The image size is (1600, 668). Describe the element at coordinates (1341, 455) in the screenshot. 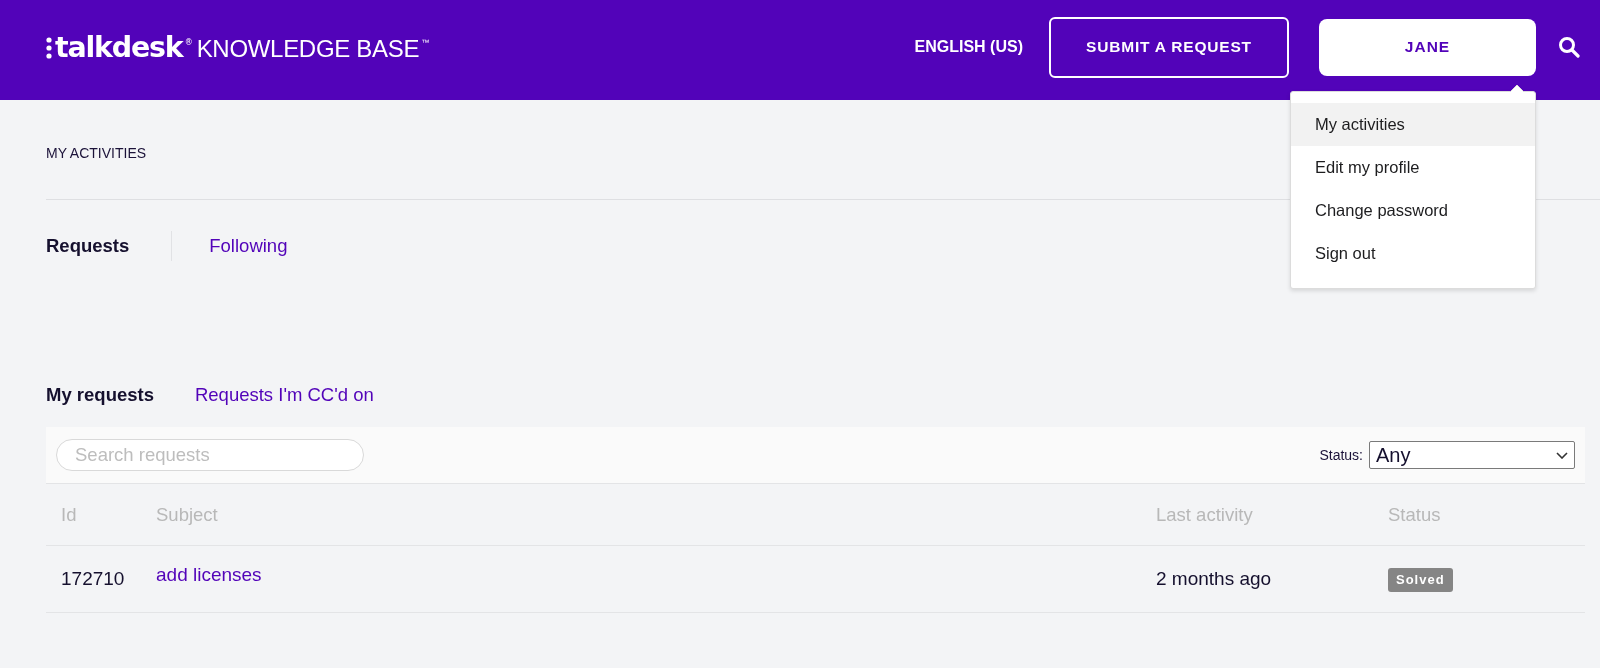

I see `status-filter-label: Status:` at that location.